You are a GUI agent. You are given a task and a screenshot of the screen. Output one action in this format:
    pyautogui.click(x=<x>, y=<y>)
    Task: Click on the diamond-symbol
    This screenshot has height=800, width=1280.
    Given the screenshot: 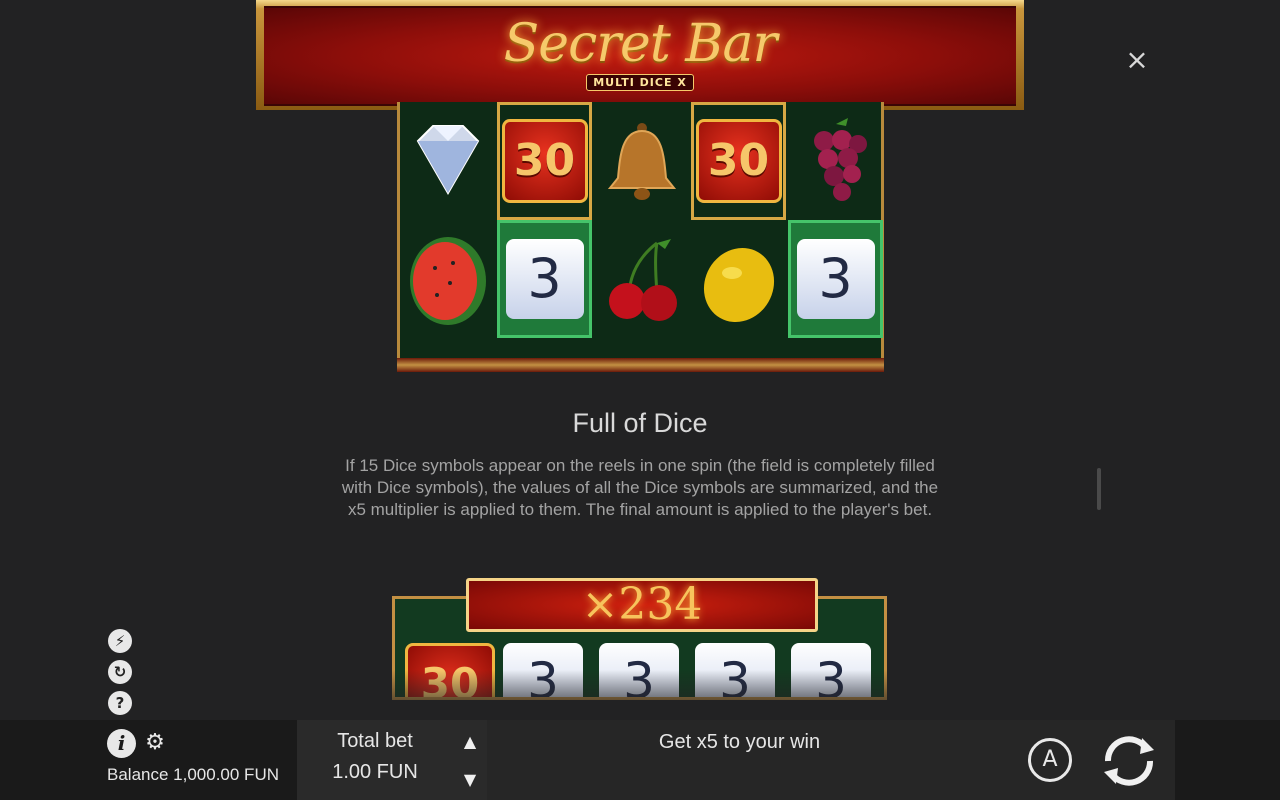 What is the action you would take?
    pyautogui.click(x=447, y=161)
    